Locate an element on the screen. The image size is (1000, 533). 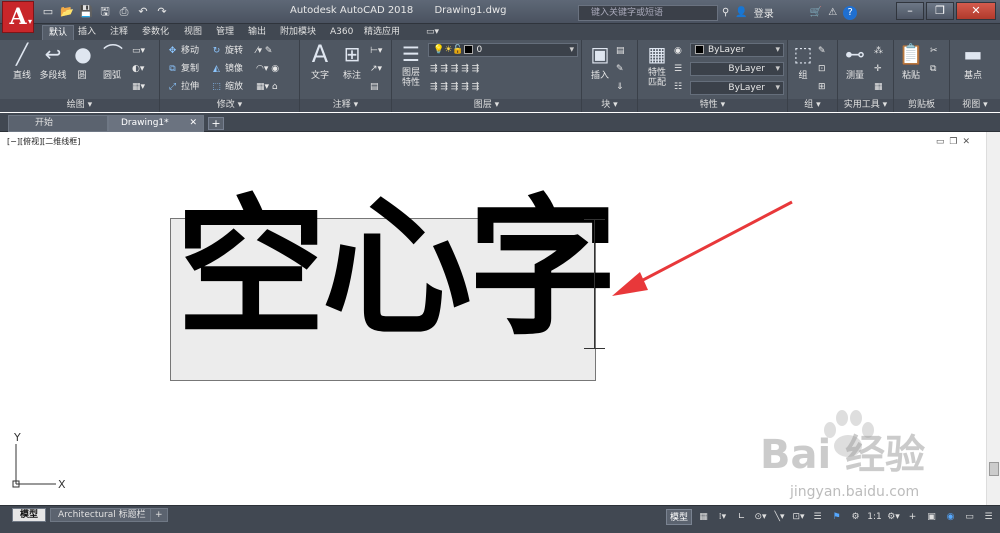
paste-button: 📋 粘贴 is located at coordinates (911, 61).